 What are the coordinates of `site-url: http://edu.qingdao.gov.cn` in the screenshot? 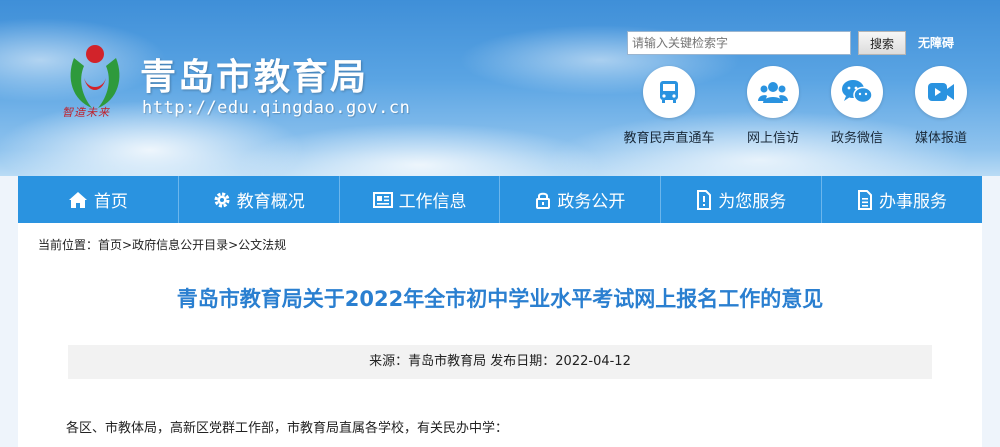 It's located at (276, 108).